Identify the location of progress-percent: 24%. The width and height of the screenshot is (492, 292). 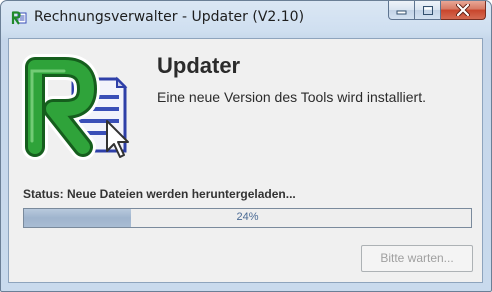
(247, 217).